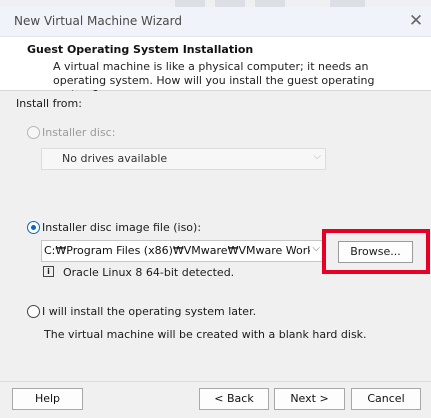 This screenshot has height=418, width=431. Describe the element at coordinates (309, 399) in the screenshot. I see `next-button: Next >` at that location.